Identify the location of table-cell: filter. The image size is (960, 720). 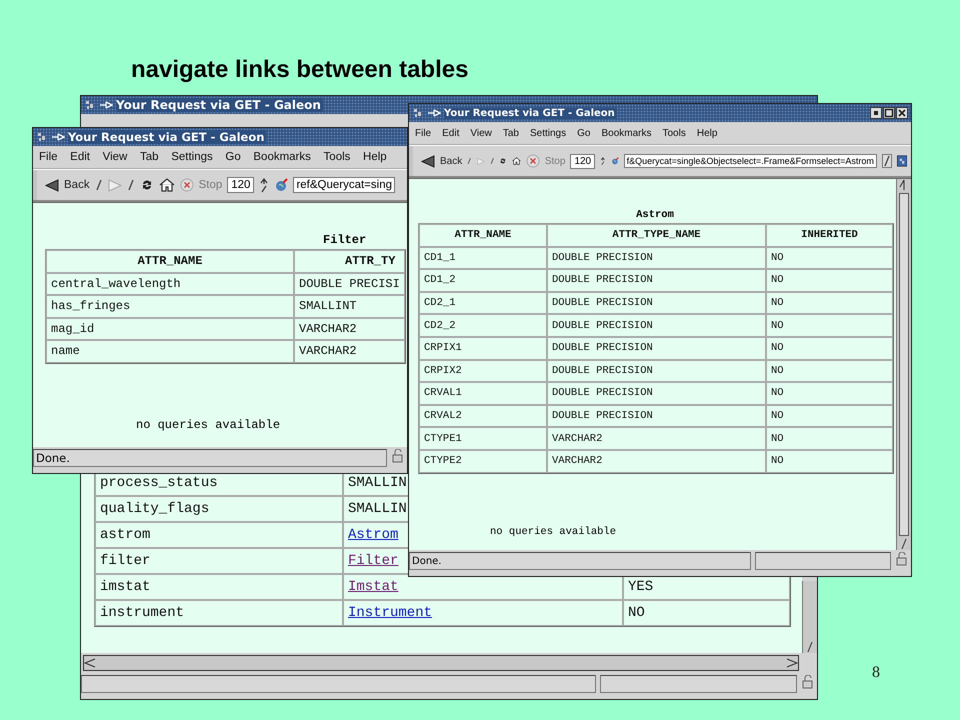
(219, 561).